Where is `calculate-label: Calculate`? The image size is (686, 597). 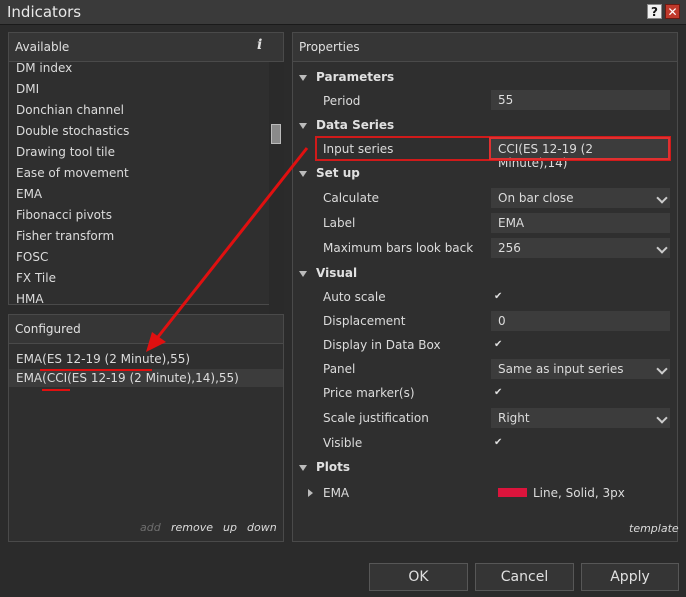
calculate-label: Calculate is located at coordinates (351, 198).